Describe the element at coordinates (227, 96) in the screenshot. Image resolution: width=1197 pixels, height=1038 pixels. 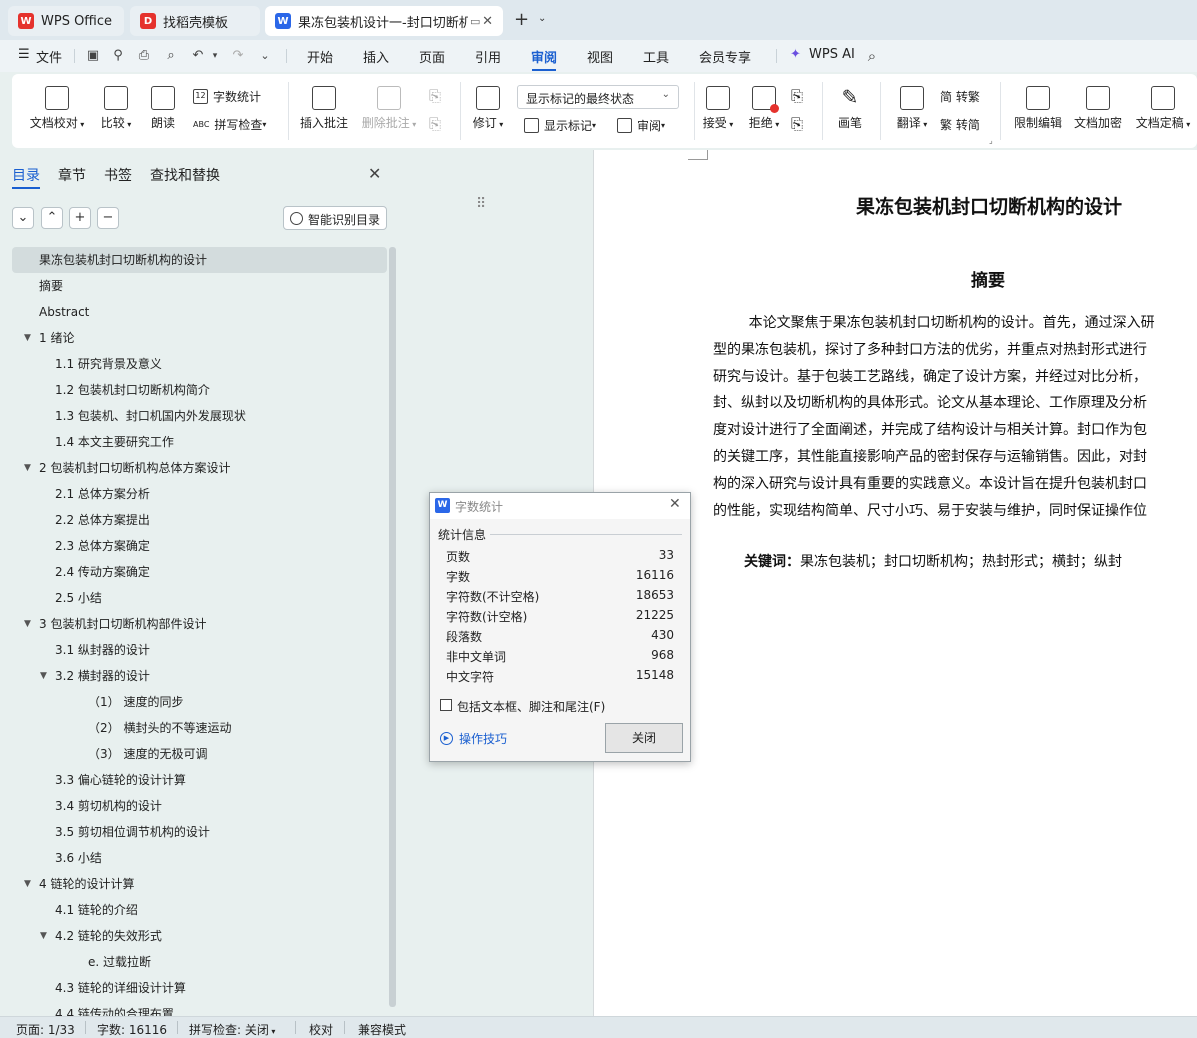
I see `word-count-button: 12 字数统计` at that location.